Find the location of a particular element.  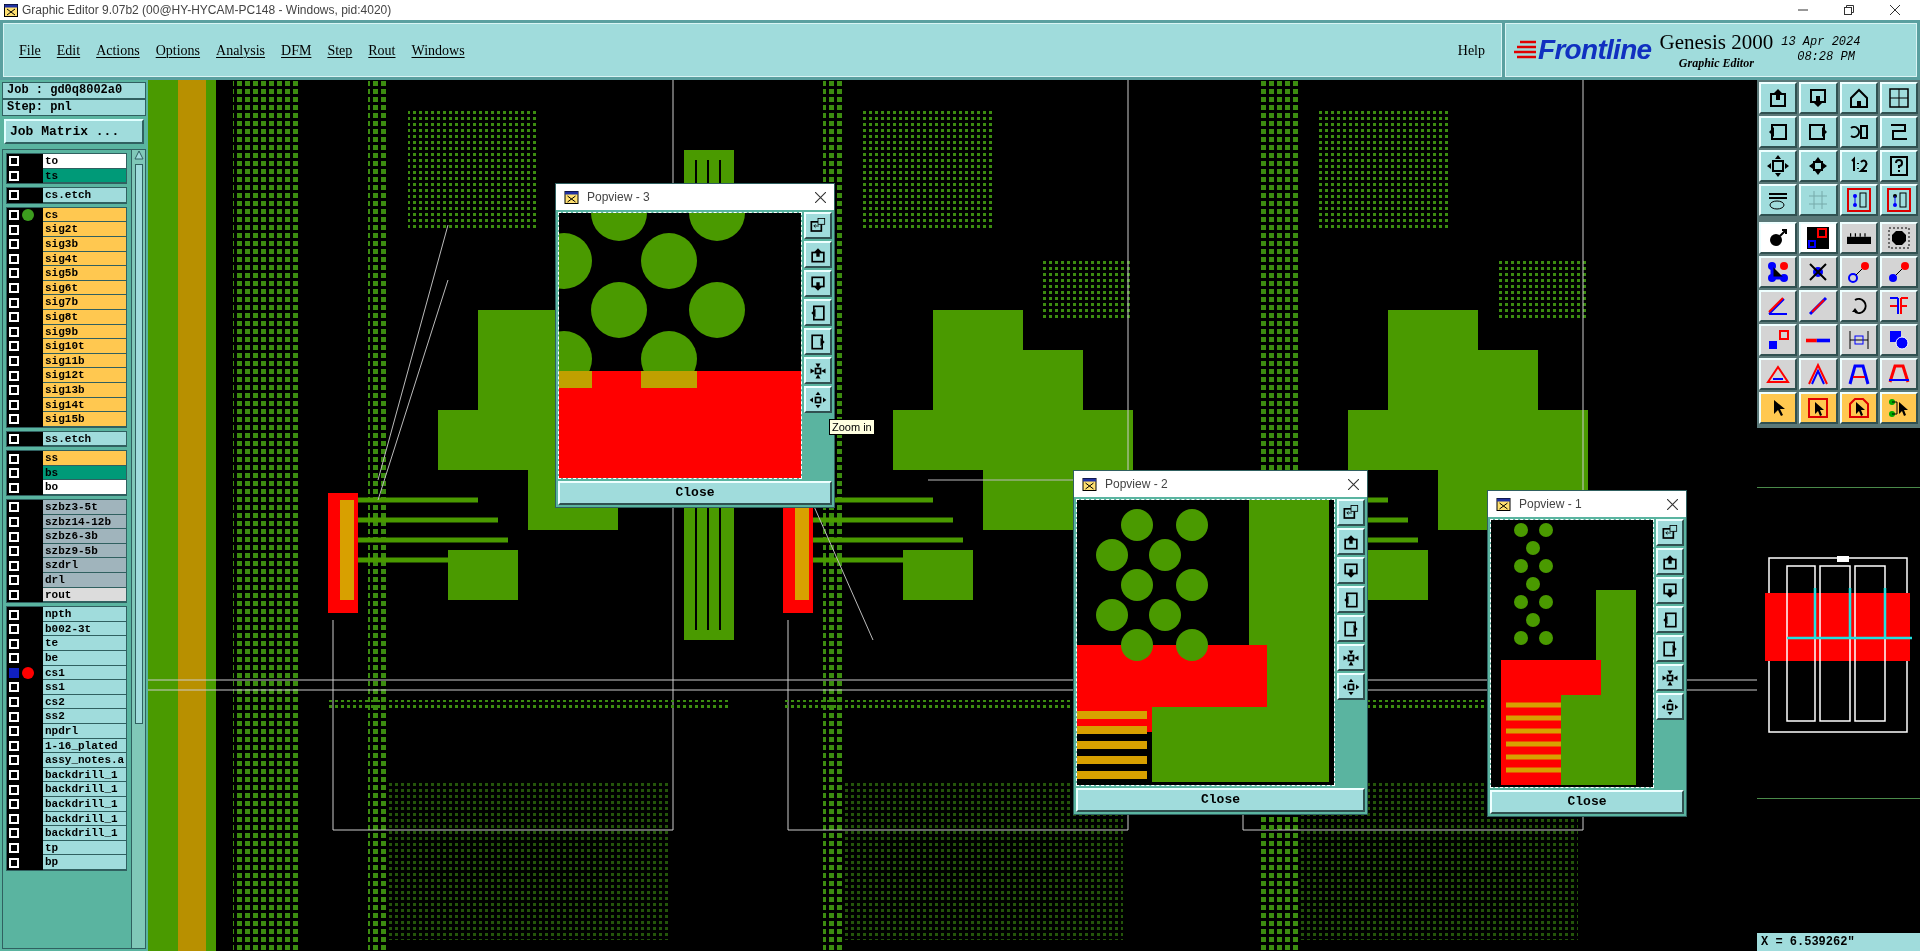

layer-name: szdrl is located at coordinates (84, 566).